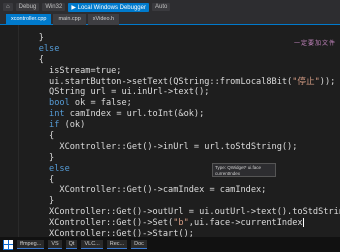  I want to click on intellisense-tooltip: Type: QWidget* ui.face currentIndex, so click(244, 170).